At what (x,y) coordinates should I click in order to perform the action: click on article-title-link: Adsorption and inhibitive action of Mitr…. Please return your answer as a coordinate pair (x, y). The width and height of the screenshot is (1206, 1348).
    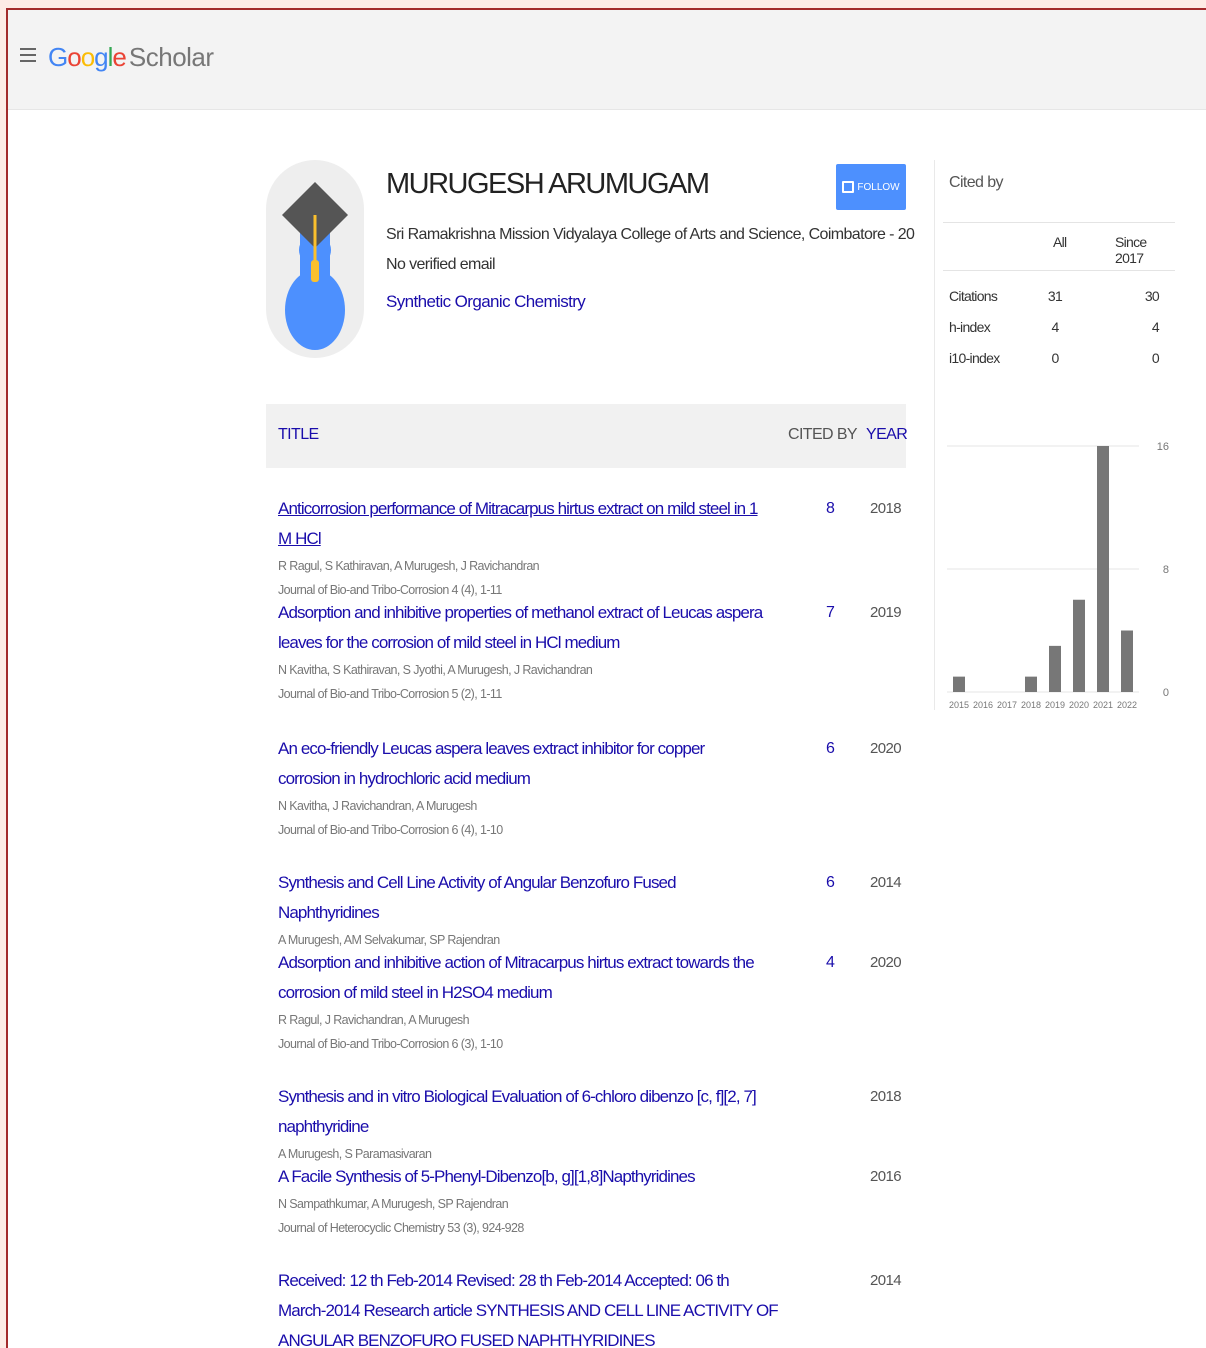
    Looking at the image, I should click on (523, 978).